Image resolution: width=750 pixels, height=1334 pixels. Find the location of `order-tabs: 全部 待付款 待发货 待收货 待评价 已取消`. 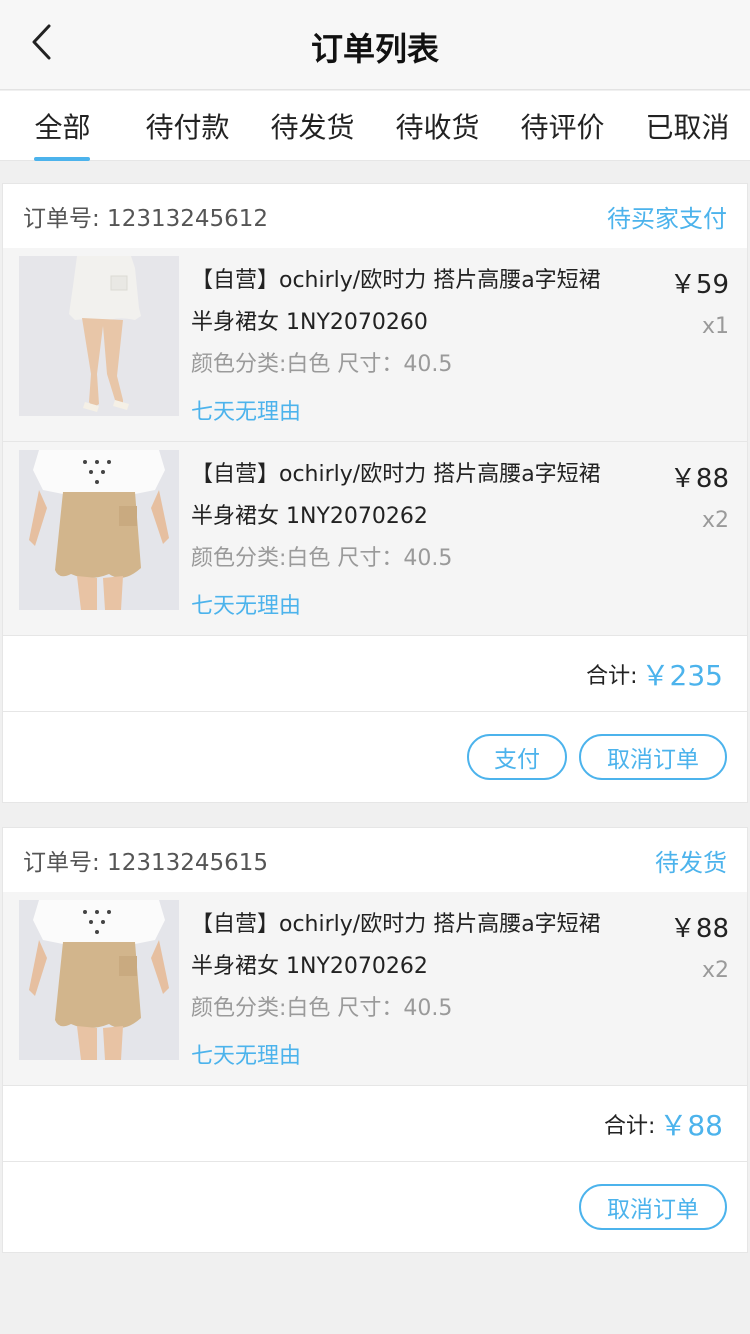

order-tabs: 全部 待付款 待发货 待收货 待评价 已取消 is located at coordinates (375, 126).